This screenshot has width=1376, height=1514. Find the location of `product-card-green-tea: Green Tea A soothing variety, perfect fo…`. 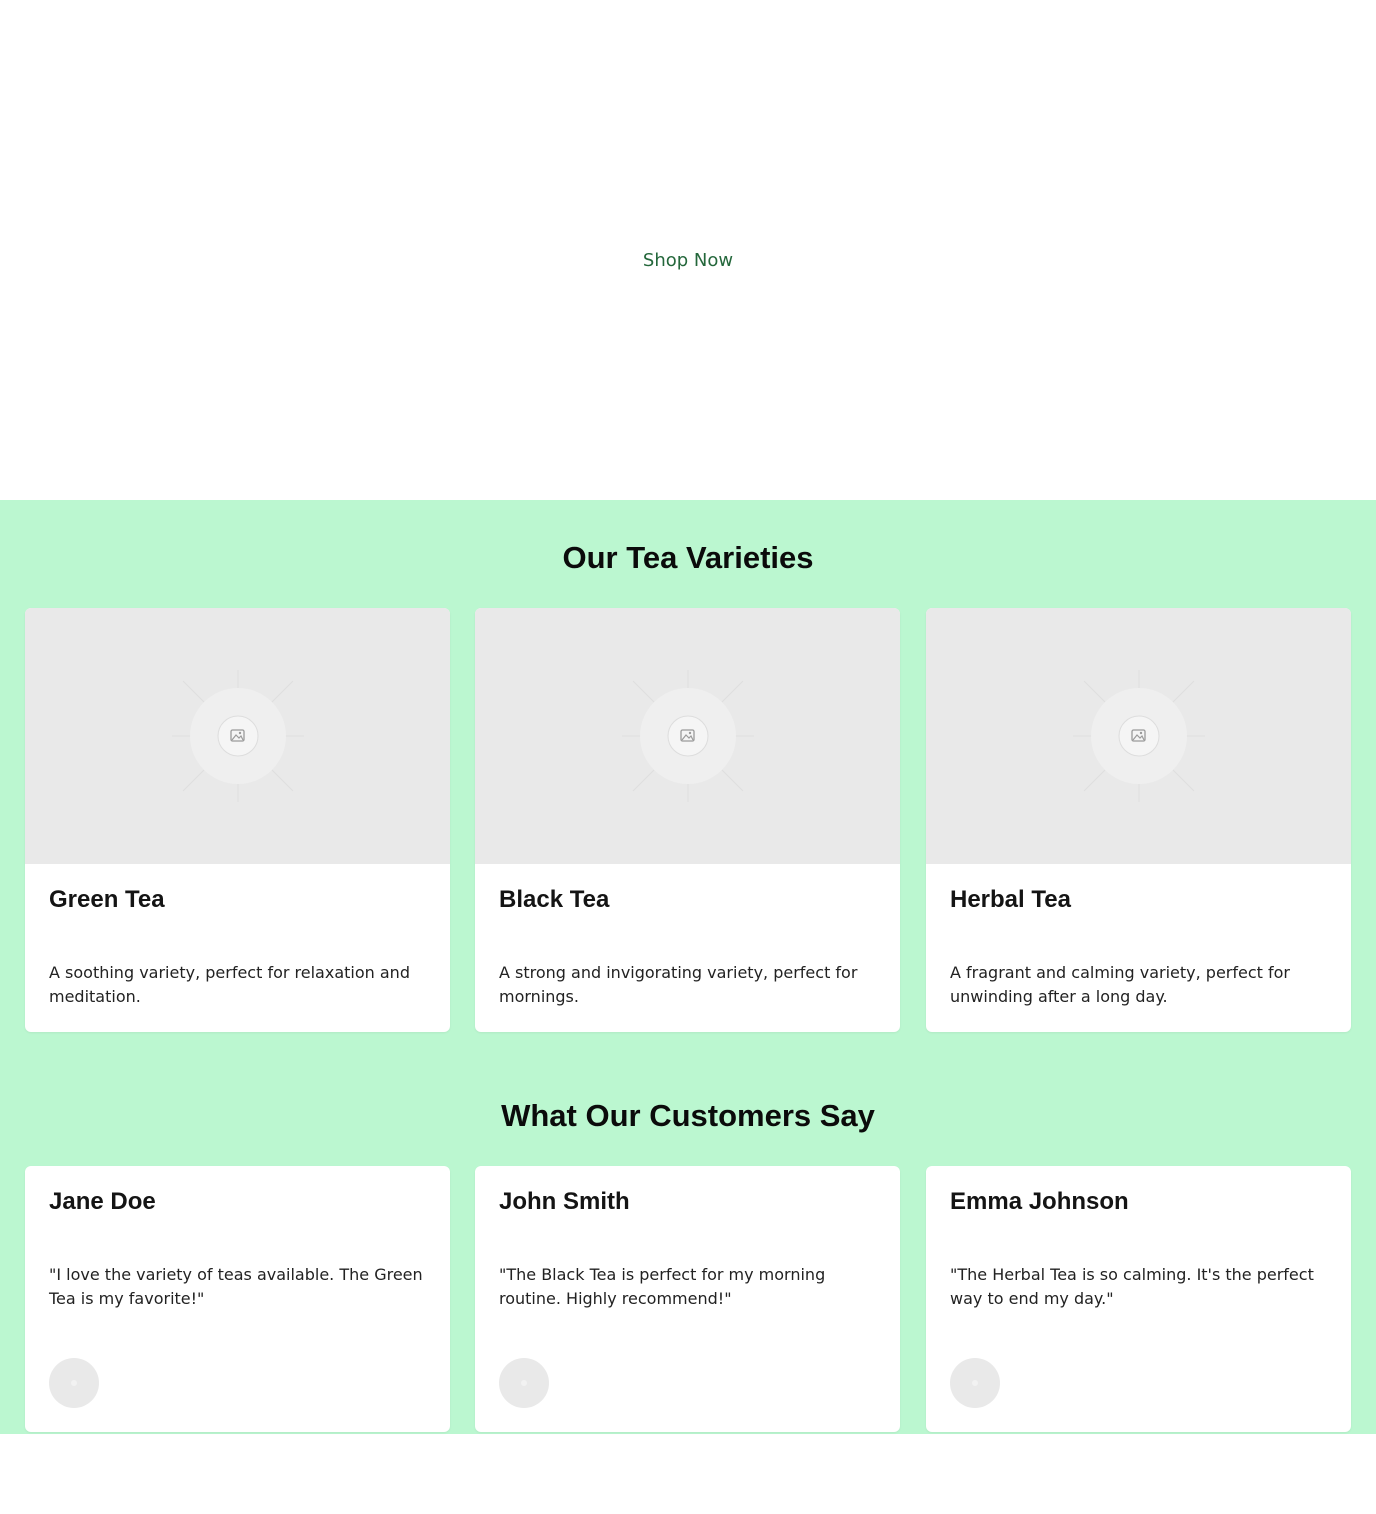

product-card-green-tea: Green Tea A soothing variety, perfect fo… is located at coordinates (237, 820).